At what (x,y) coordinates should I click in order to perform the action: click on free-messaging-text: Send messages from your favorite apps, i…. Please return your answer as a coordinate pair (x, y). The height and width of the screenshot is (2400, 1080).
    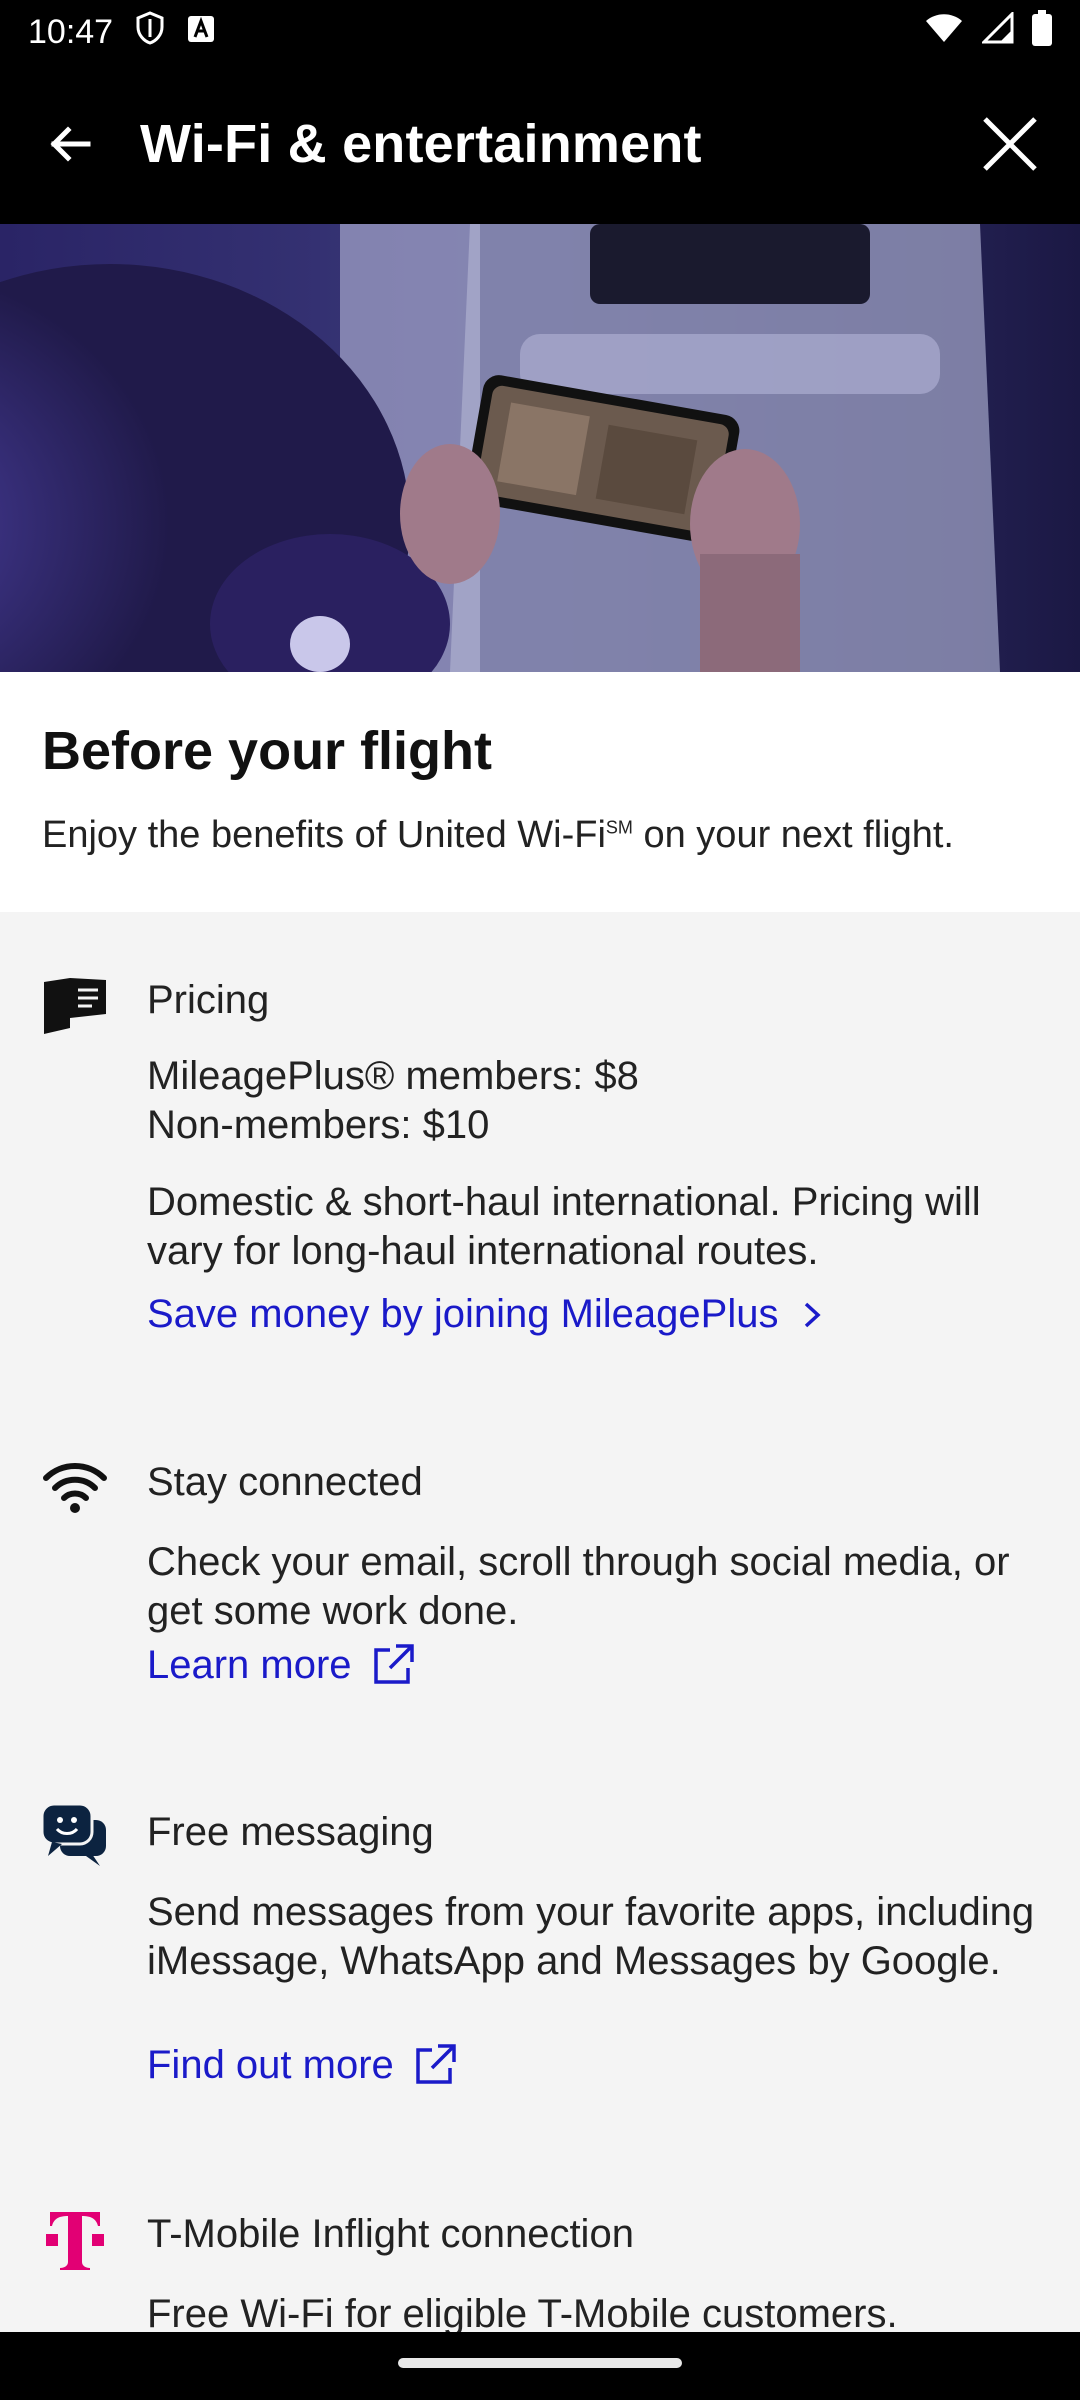
    Looking at the image, I should click on (591, 1936).